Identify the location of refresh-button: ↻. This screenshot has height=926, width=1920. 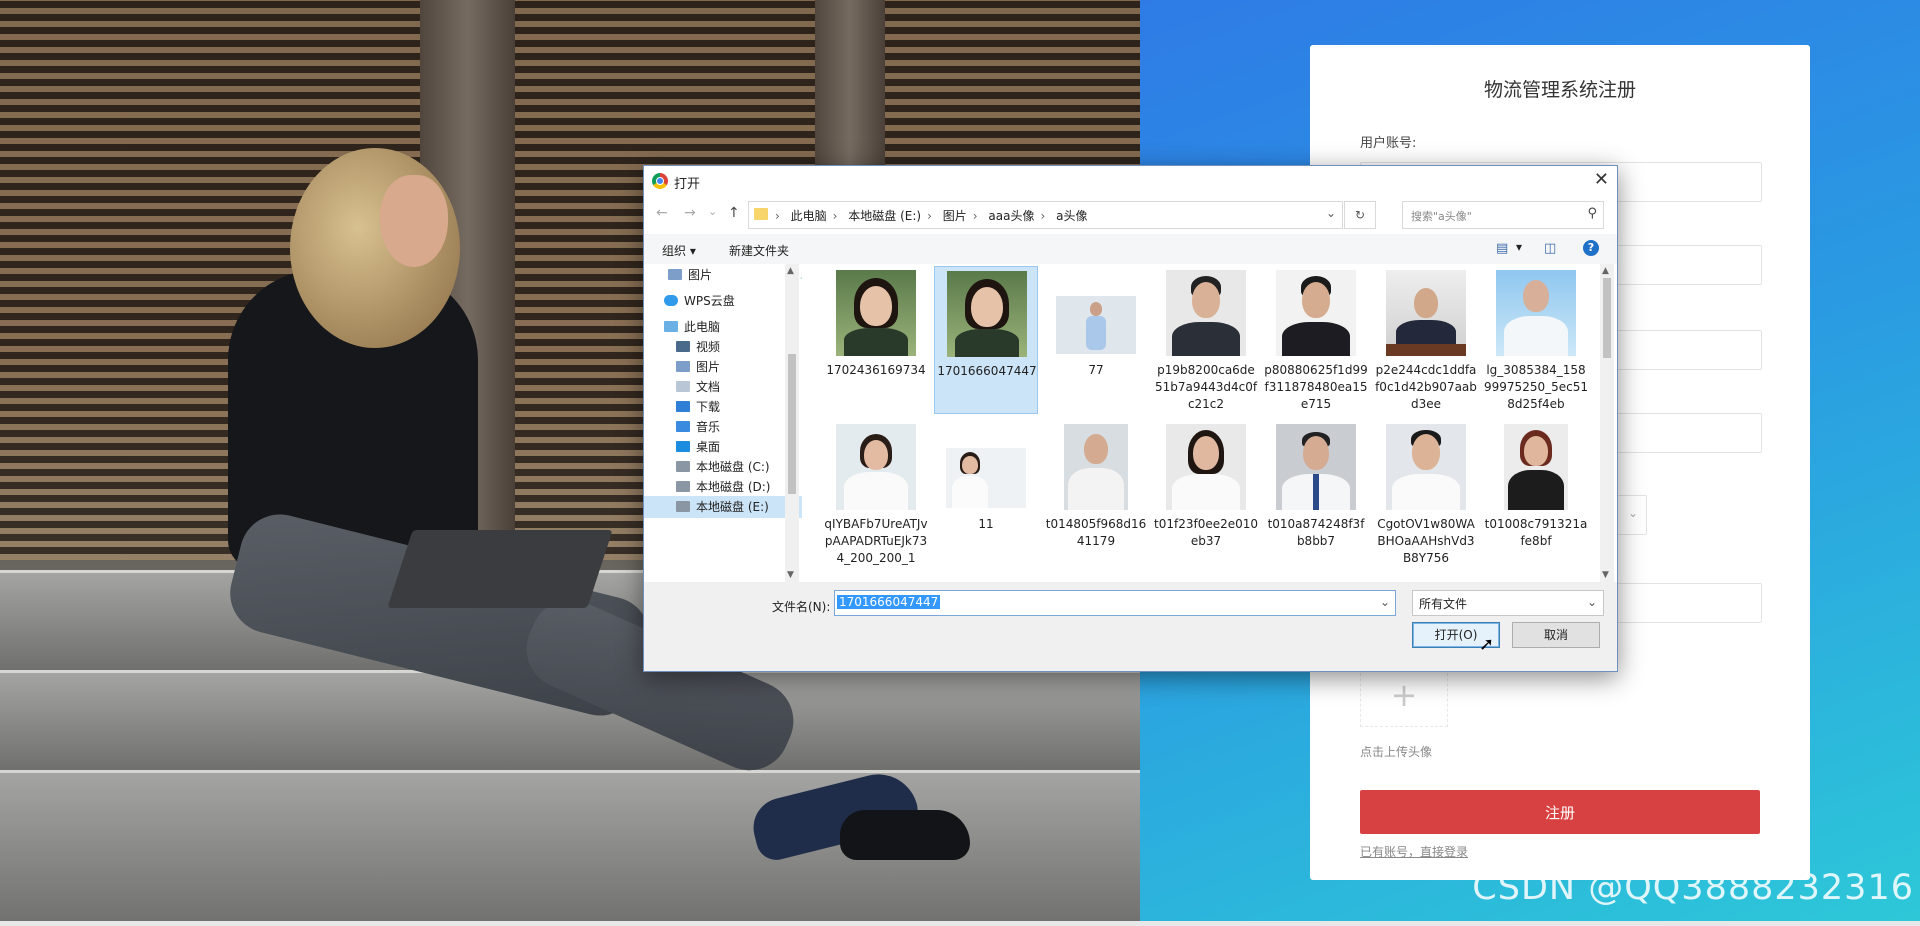
(1360, 215).